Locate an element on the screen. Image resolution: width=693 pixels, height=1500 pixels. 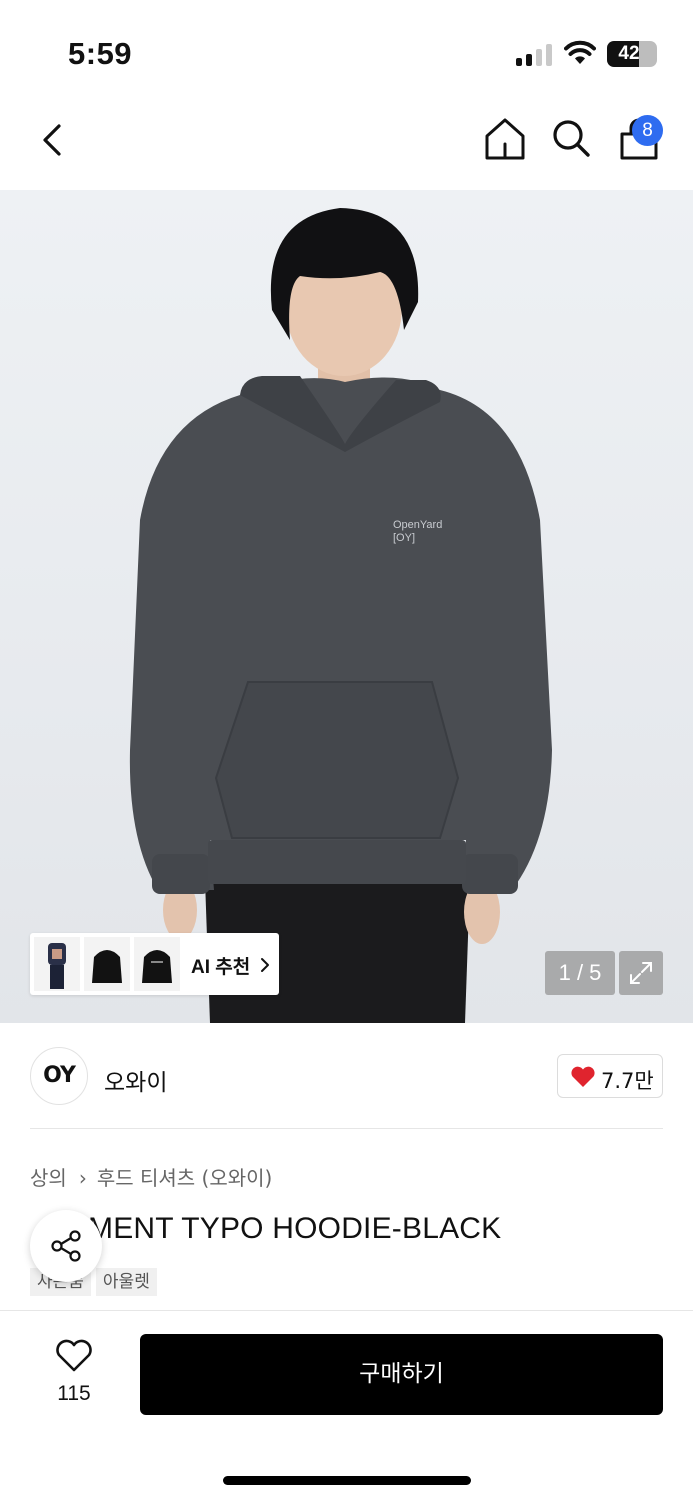
product-title: MENT TYPO HOODIE-BLACK is located at coordinates (295, 1228).